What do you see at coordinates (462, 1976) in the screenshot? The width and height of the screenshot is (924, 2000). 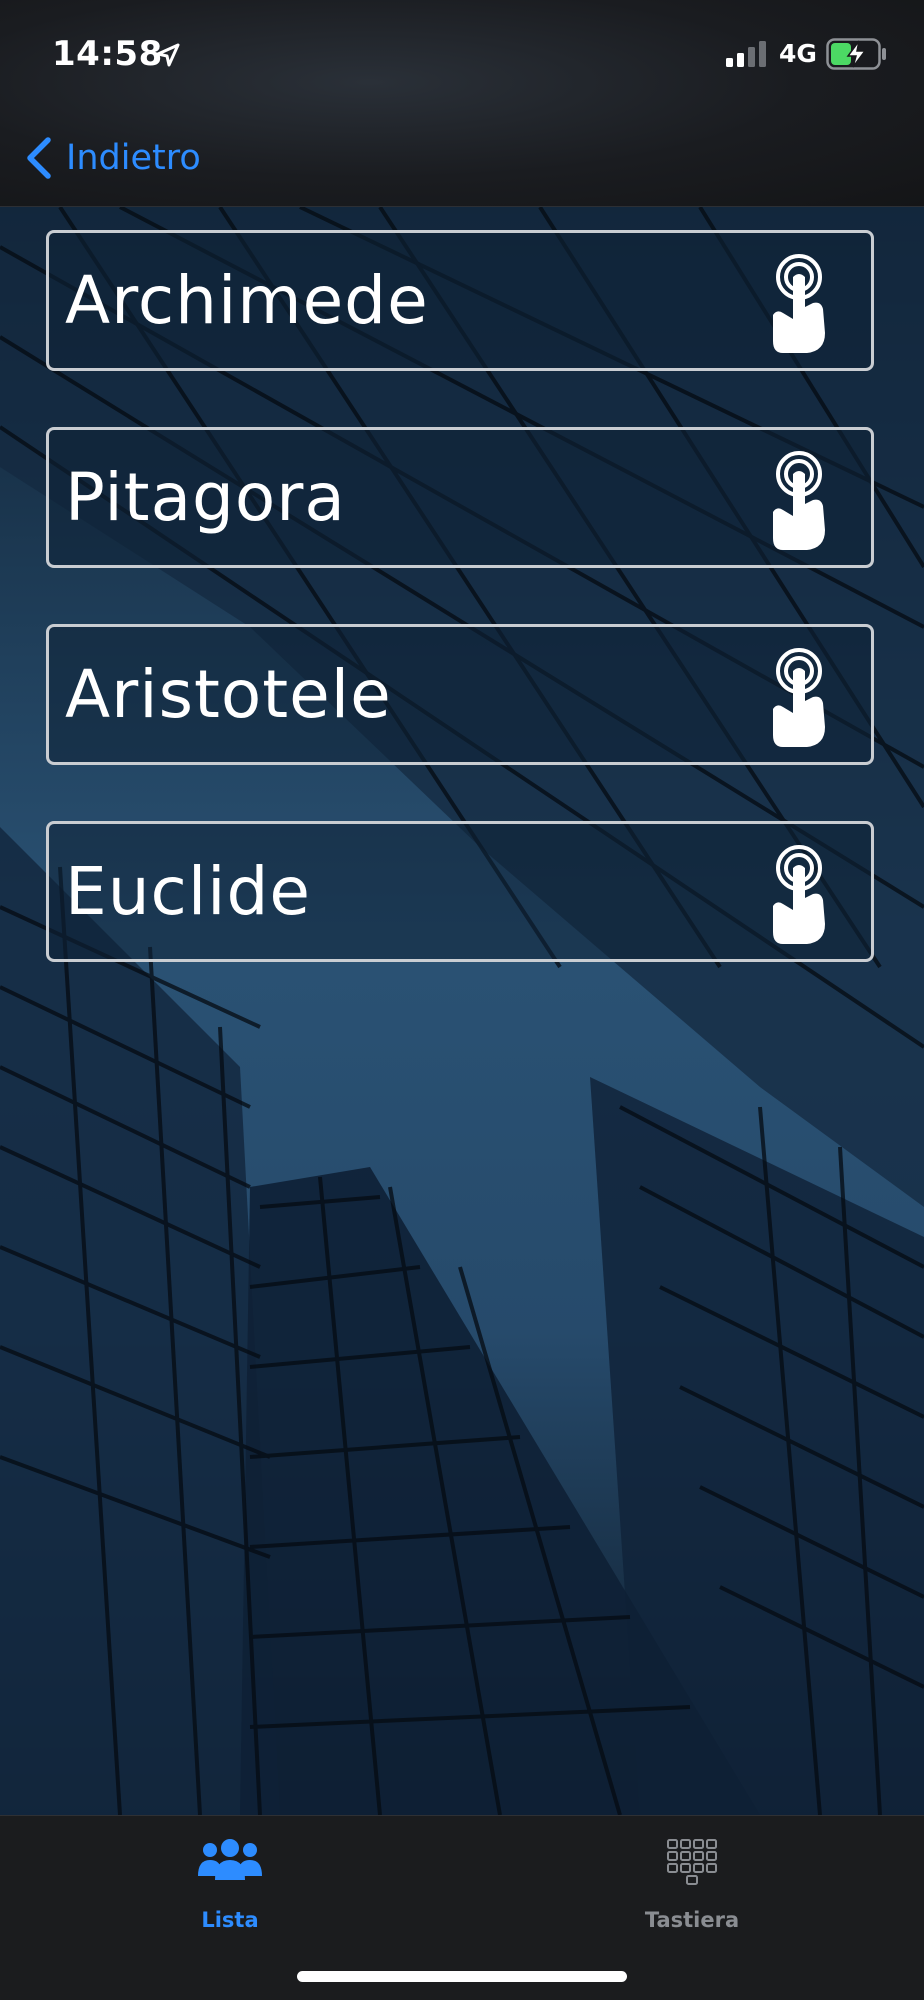 I see `home-indicator` at bounding box center [462, 1976].